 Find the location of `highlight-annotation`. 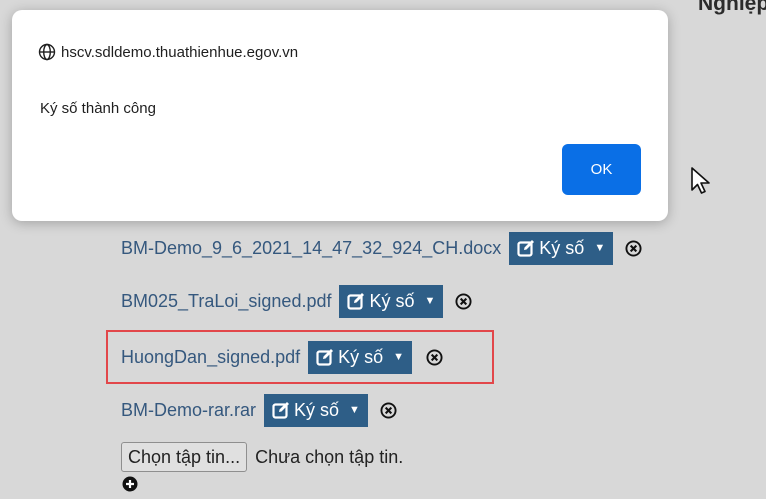

highlight-annotation is located at coordinates (300, 357).